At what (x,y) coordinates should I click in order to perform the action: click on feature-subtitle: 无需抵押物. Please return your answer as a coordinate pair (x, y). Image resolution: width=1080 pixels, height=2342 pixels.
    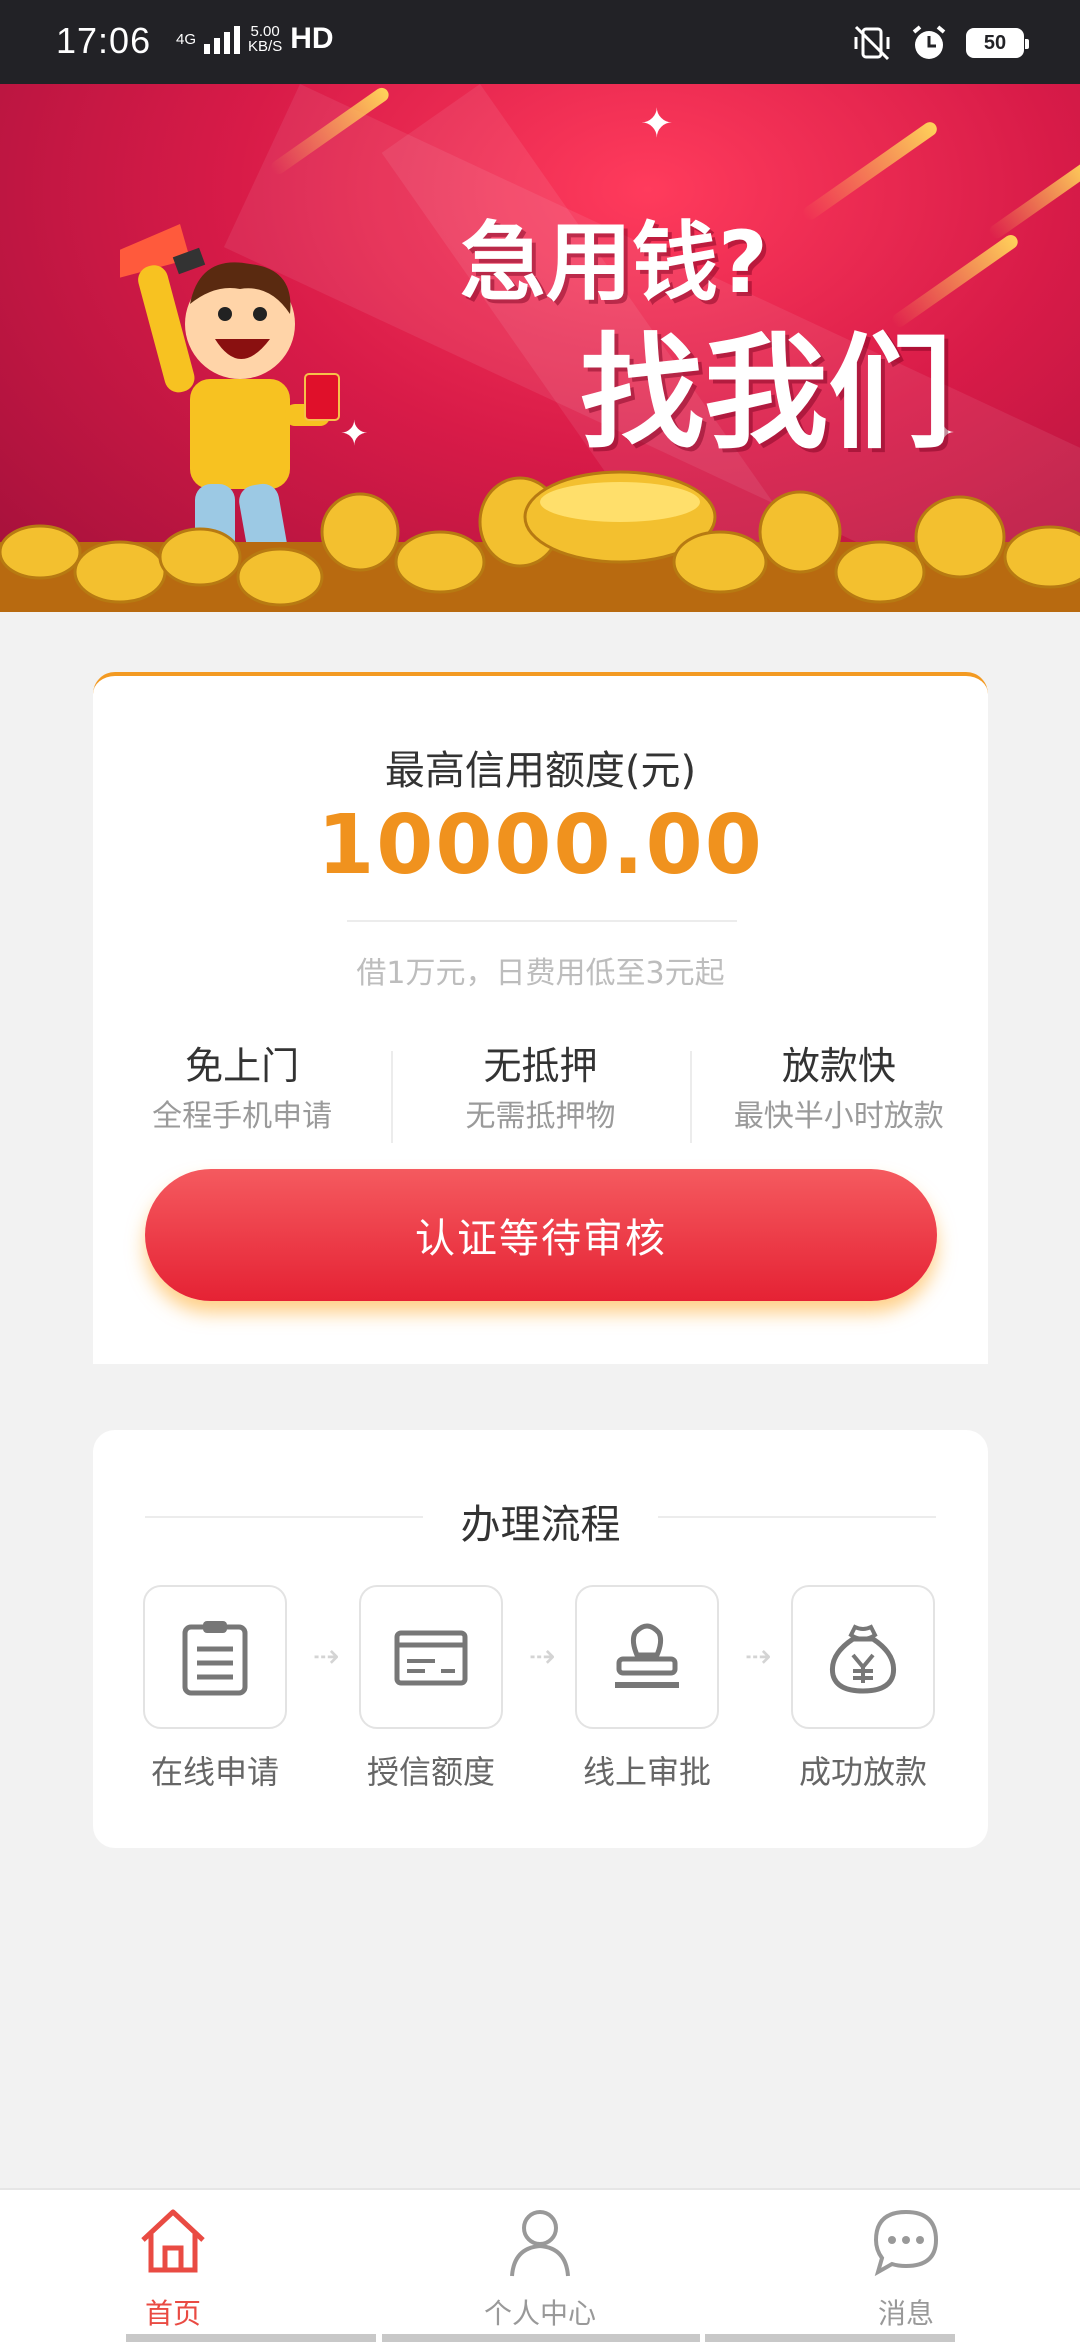
    Looking at the image, I should click on (540, 1116).